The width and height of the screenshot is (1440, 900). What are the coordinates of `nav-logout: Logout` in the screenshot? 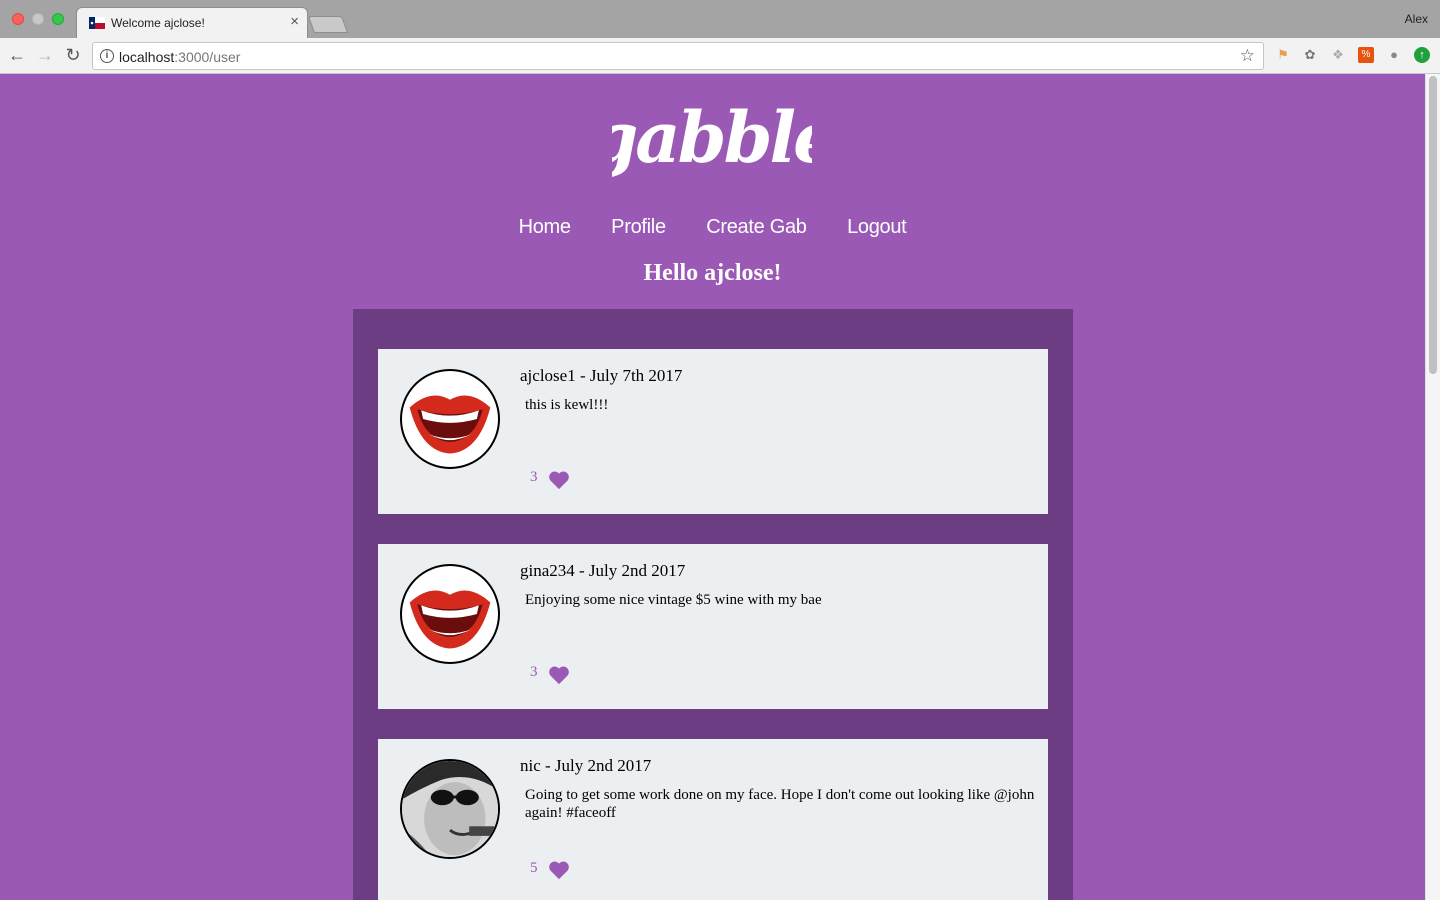 It's located at (877, 227).